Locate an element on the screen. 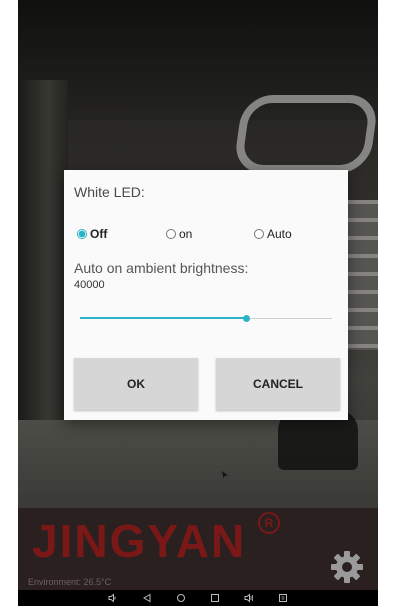 This screenshot has width=395, height=606. environment-temperature: Environment: 26.5°C is located at coordinates (70, 582).